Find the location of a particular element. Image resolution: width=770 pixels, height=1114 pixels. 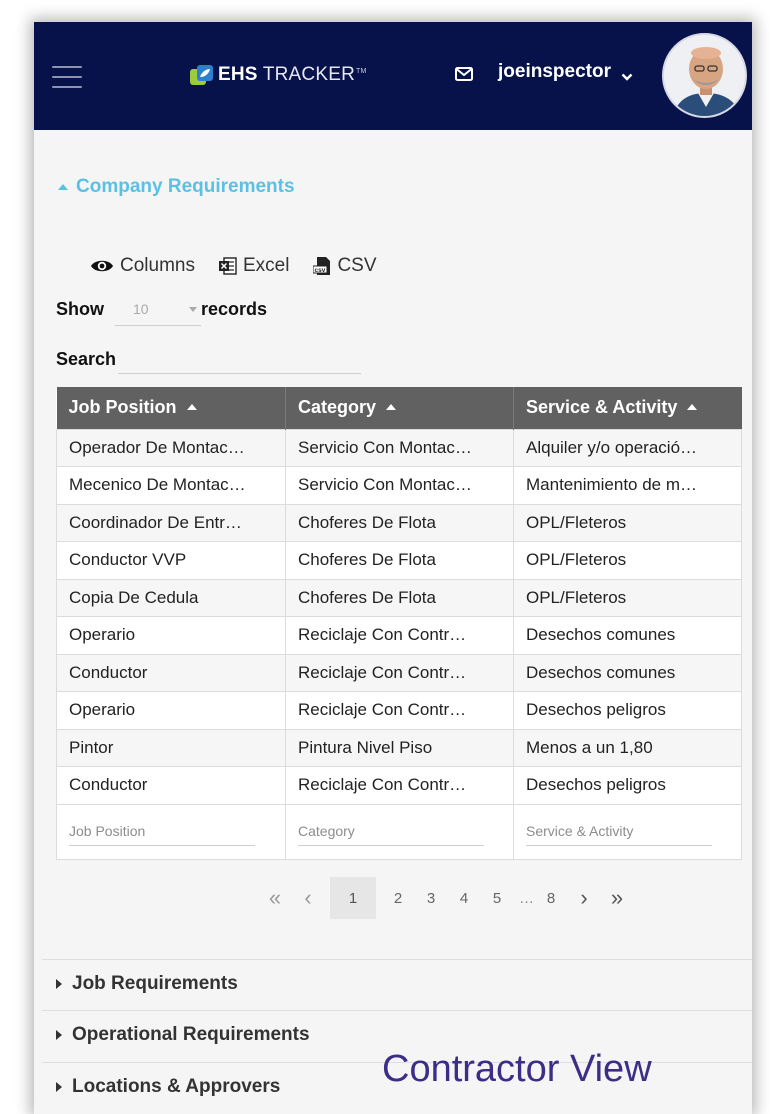

company-requirements-toggle: Company Requirements is located at coordinates (176, 187).